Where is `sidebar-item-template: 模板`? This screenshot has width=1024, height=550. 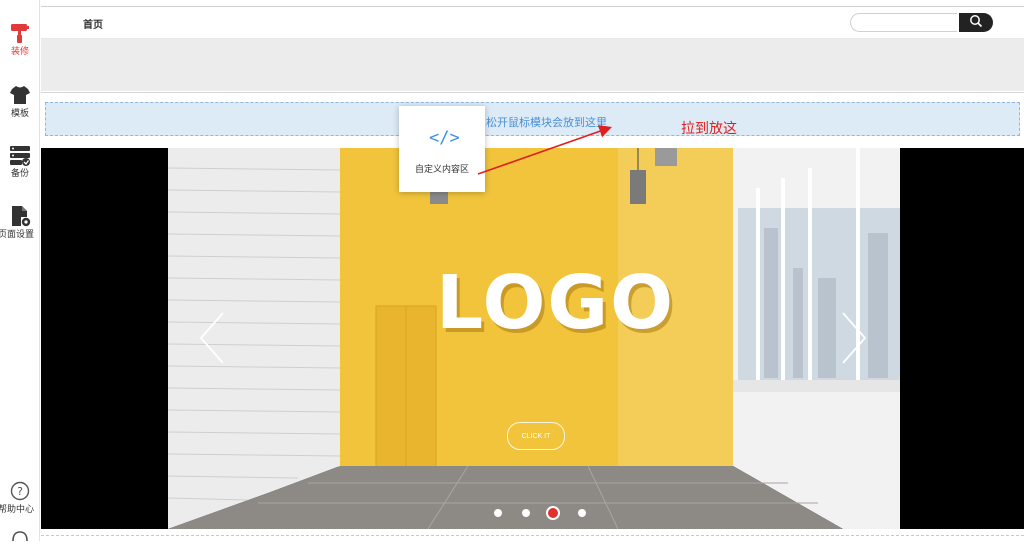
sidebar-item-template: 模板 is located at coordinates (20, 102).